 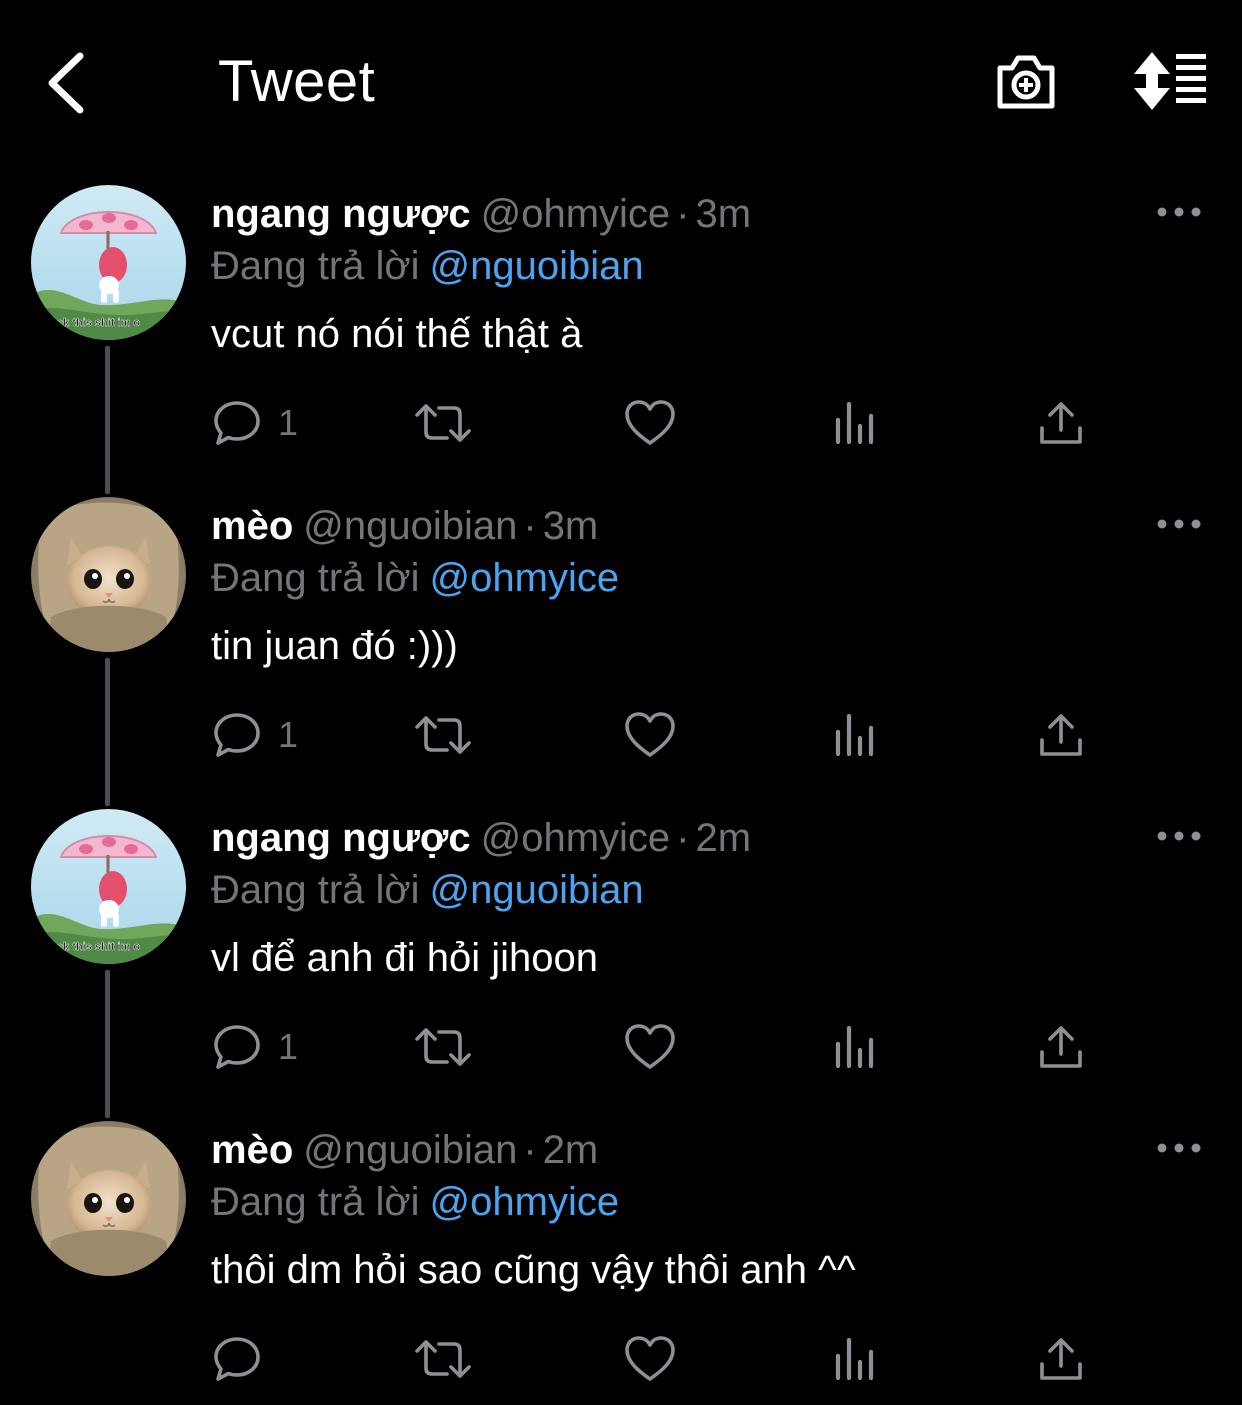 I want to click on camera-plus-icon, so click(x=1026, y=82).